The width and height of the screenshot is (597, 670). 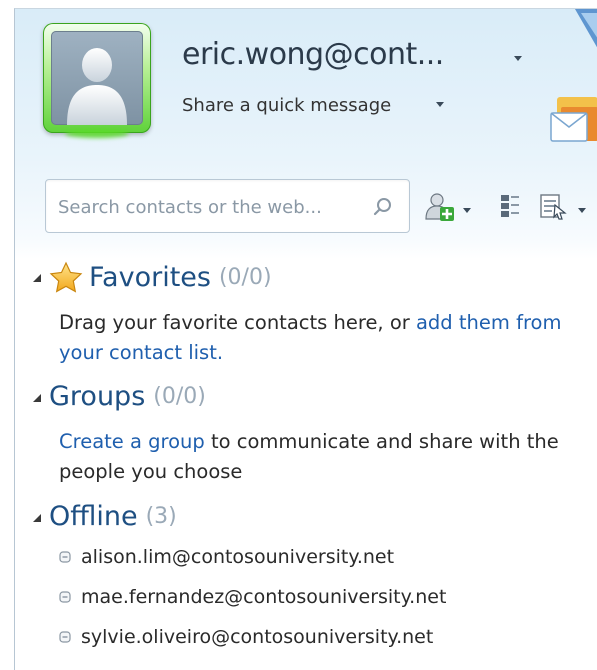 What do you see at coordinates (286, 105) in the screenshot?
I see `quick-message: Share a quick message` at bounding box center [286, 105].